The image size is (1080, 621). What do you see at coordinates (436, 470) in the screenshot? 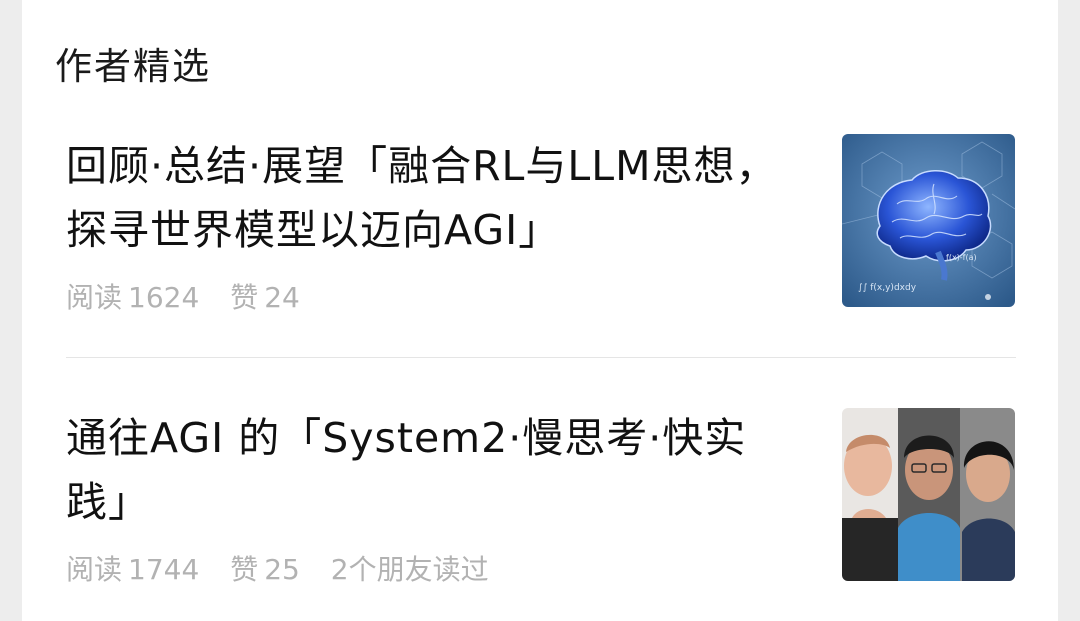
I see `article-title: 通往AGI 的「System2·慢思考·快实践」` at bounding box center [436, 470].